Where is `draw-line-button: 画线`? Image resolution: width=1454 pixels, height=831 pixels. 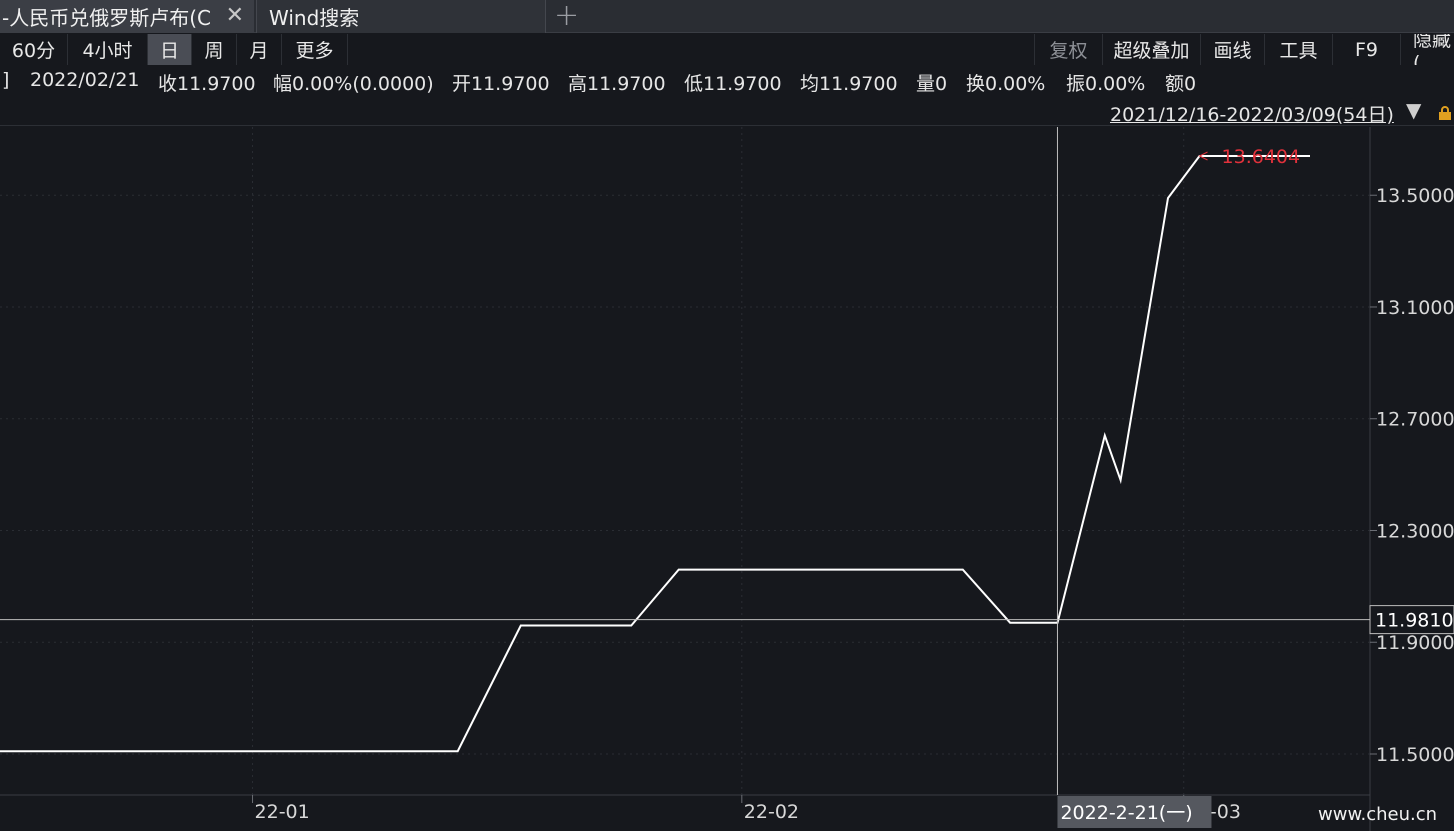
draw-line-button: 画线 is located at coordinates (1232, 49).